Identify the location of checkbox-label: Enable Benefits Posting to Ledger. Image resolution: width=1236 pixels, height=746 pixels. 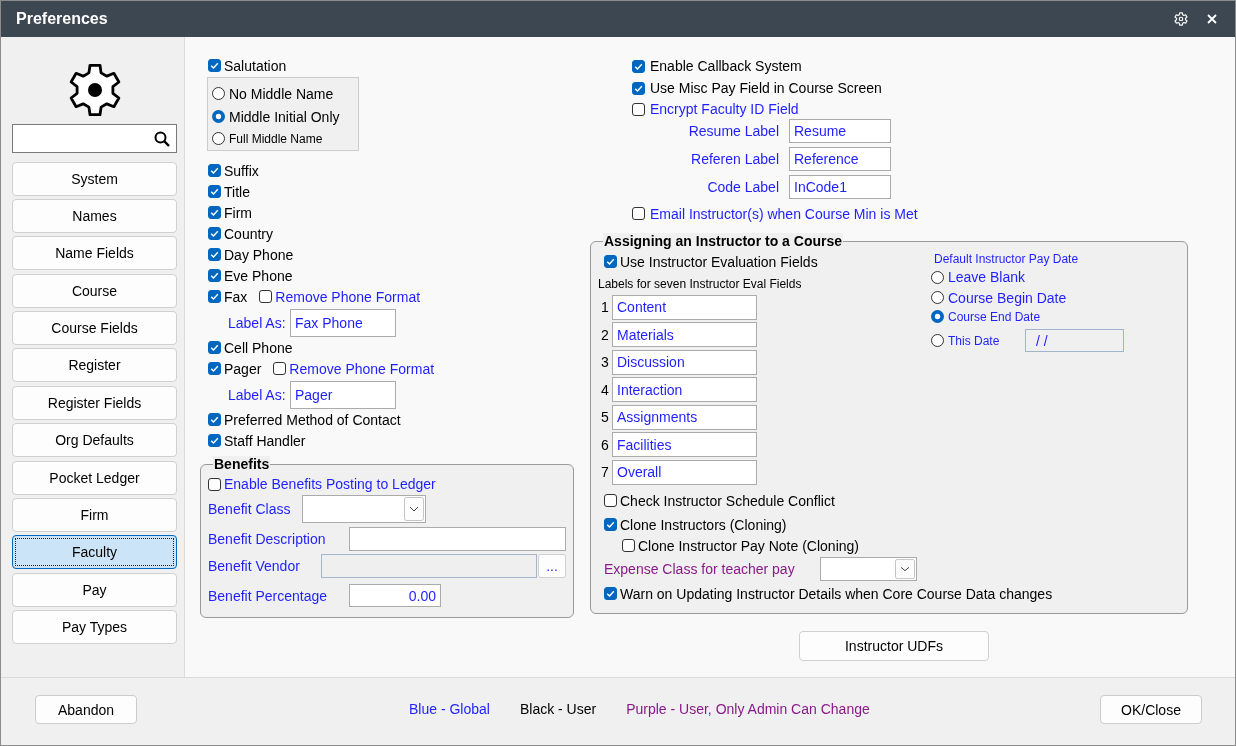
(330, 484).